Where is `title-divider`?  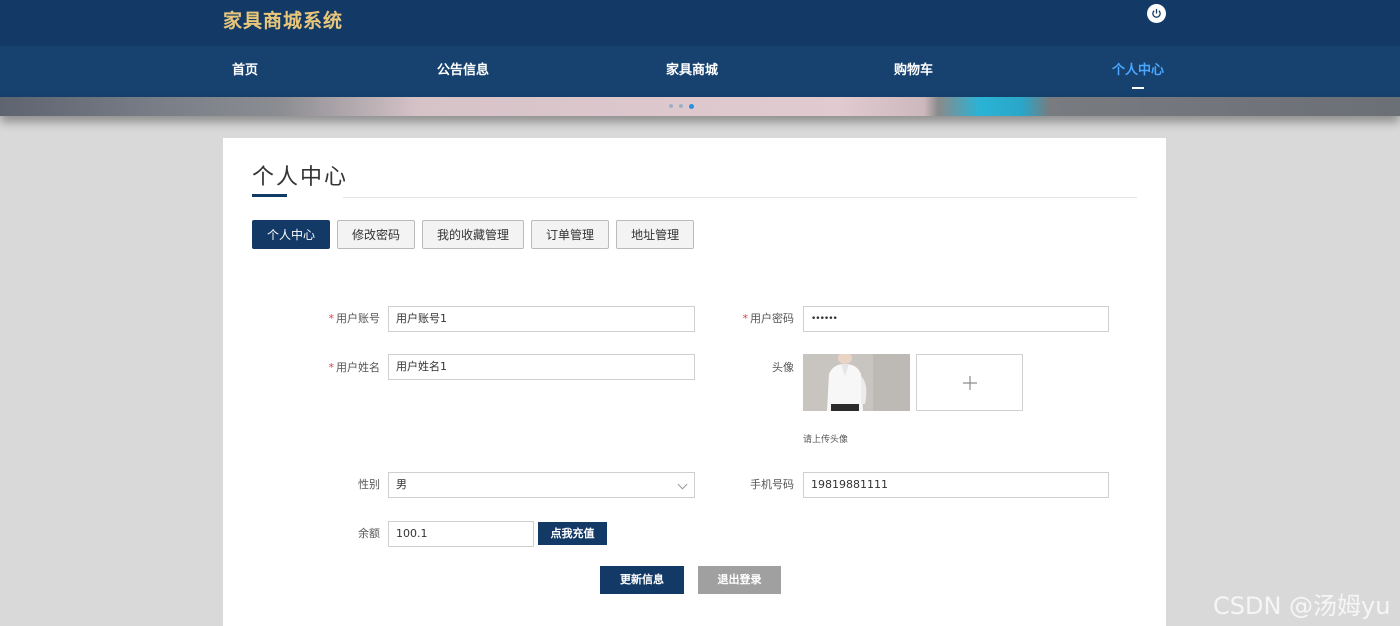
title-divider is located at coordinates (740, 197).